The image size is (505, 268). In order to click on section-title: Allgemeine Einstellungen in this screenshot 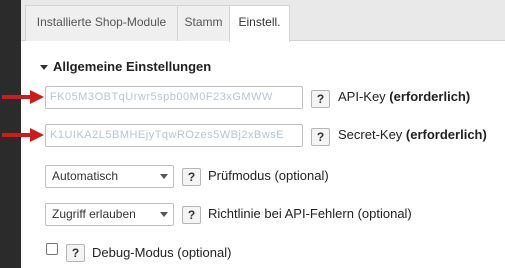, I will do `click(132, 66)`.